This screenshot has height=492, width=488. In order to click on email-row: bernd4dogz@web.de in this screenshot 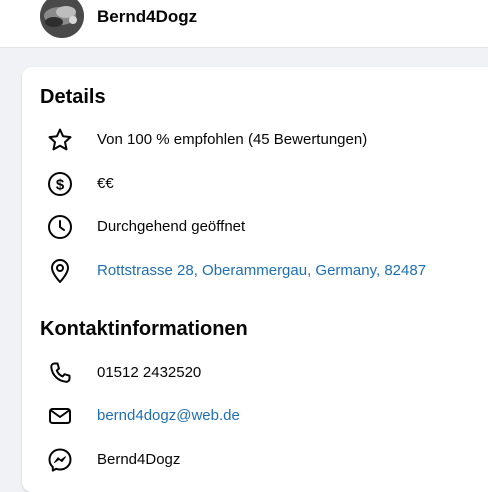, I will do `click(266, 416)`.